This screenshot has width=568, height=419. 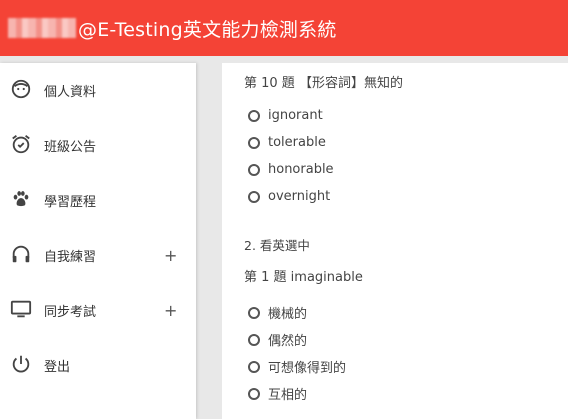 What do you see at coordinates (303, 277) in the screenshot?
I see `question-title: 第 1 題 imaginable` at bounding box center [303, 277].